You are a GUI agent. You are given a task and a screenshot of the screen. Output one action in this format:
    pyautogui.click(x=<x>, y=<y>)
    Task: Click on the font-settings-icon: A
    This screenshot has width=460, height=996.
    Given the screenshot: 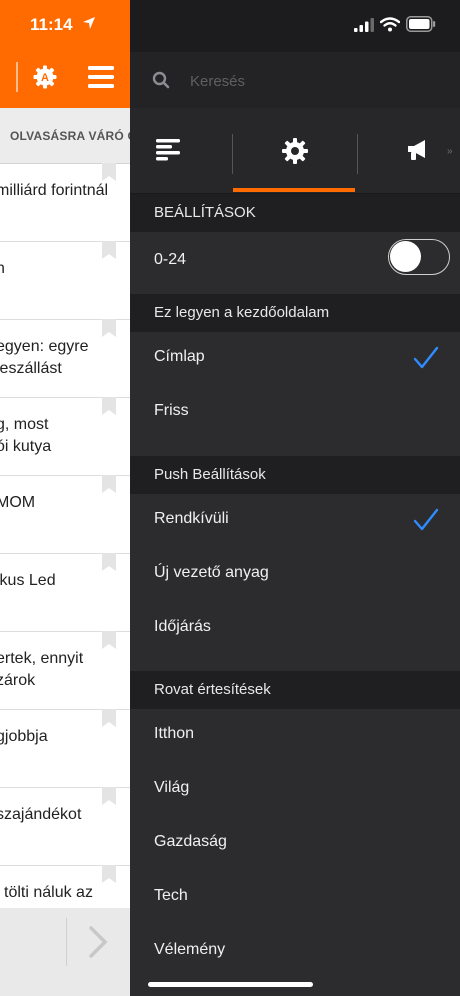 What is the action you would take?
    pyautogui.click(x=45, y=77)
    